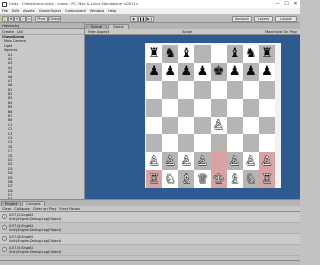  What do you see at coordinates (29, 18) in the screenshot?
I see `rect-tool-icon: ▭` at bounding box center [29, 18].